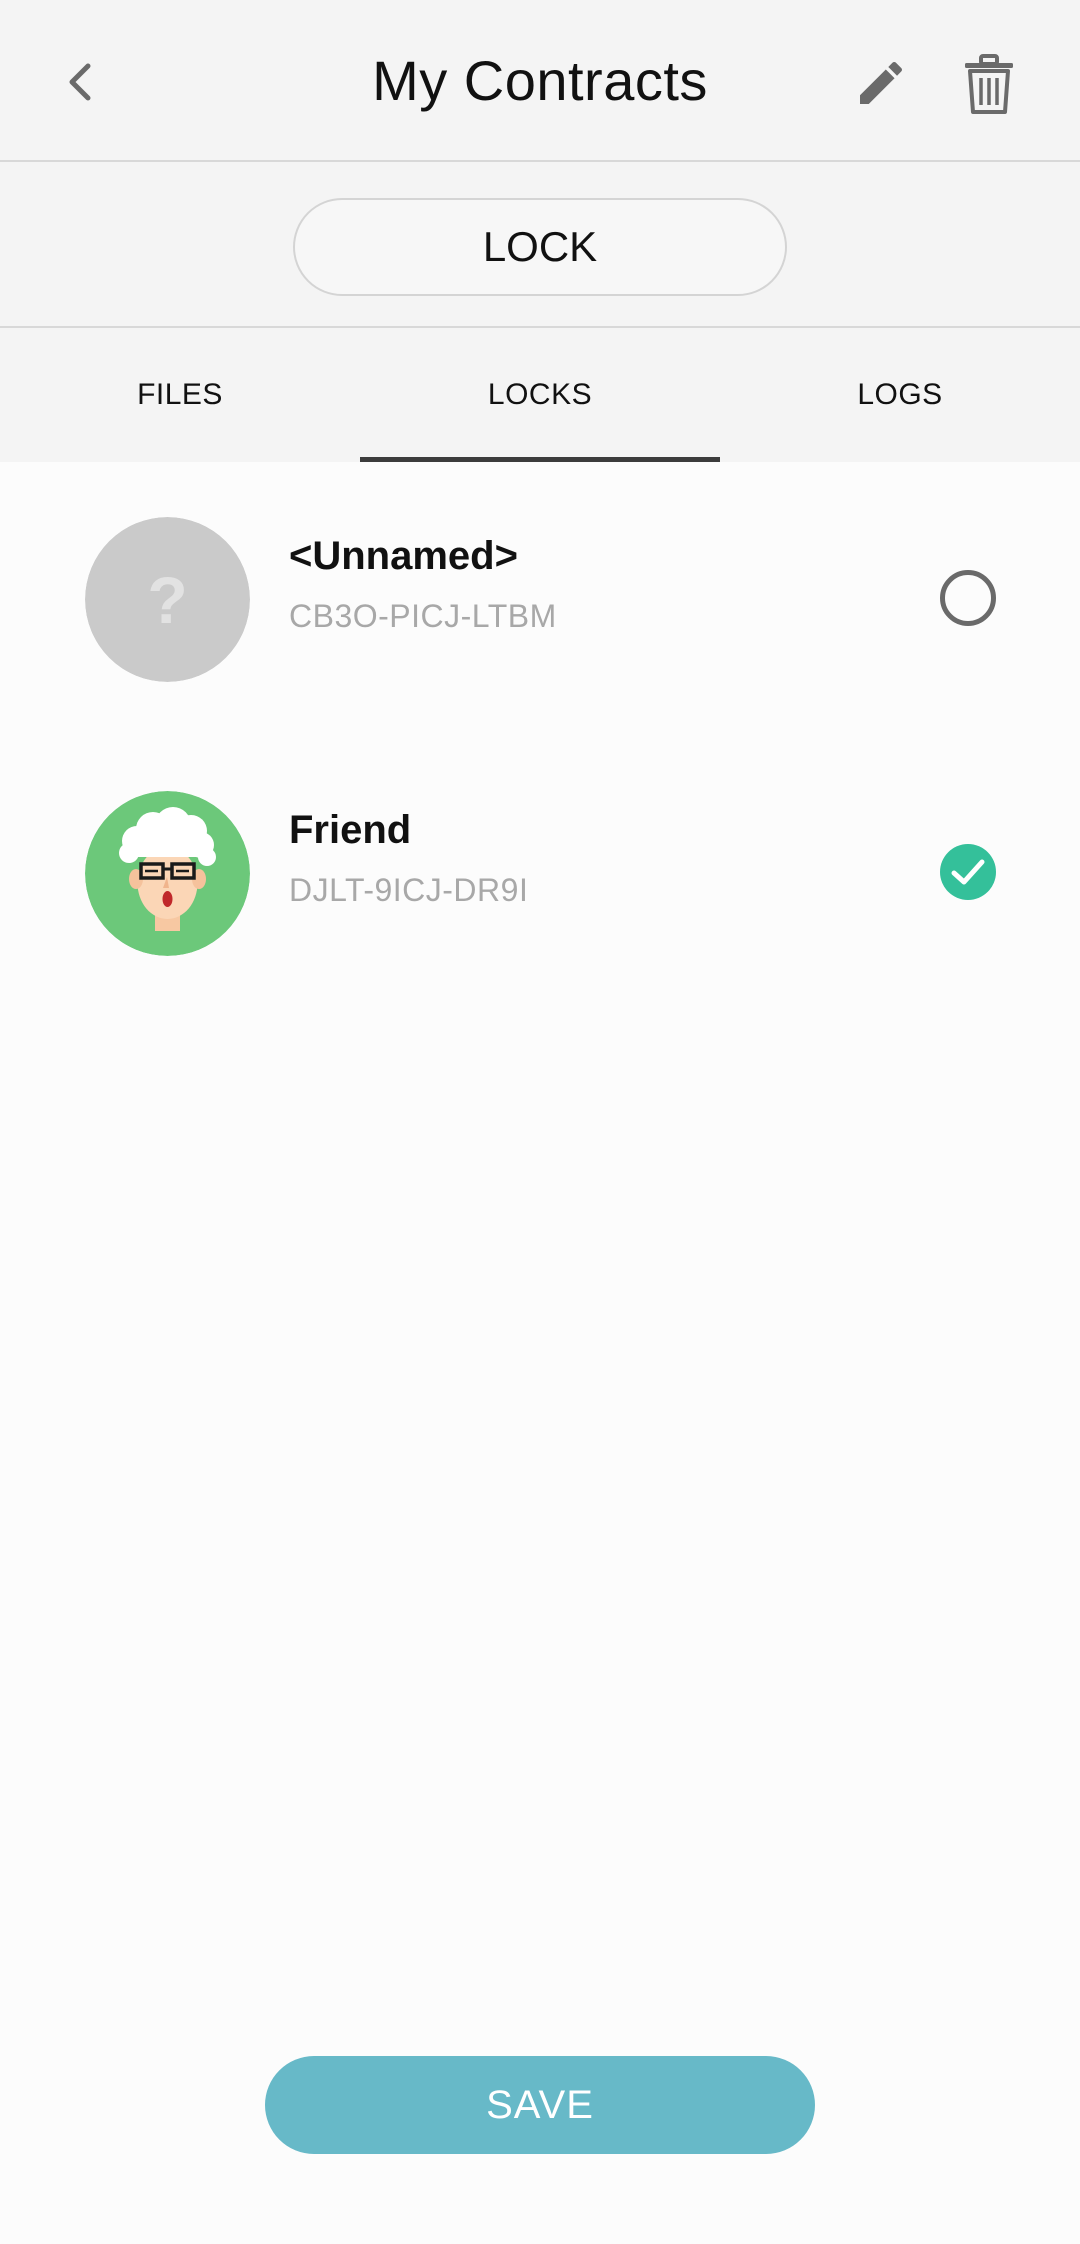 The image size is (1080, 2244). I want to click on lock-name: Friend, so click(350, 830).